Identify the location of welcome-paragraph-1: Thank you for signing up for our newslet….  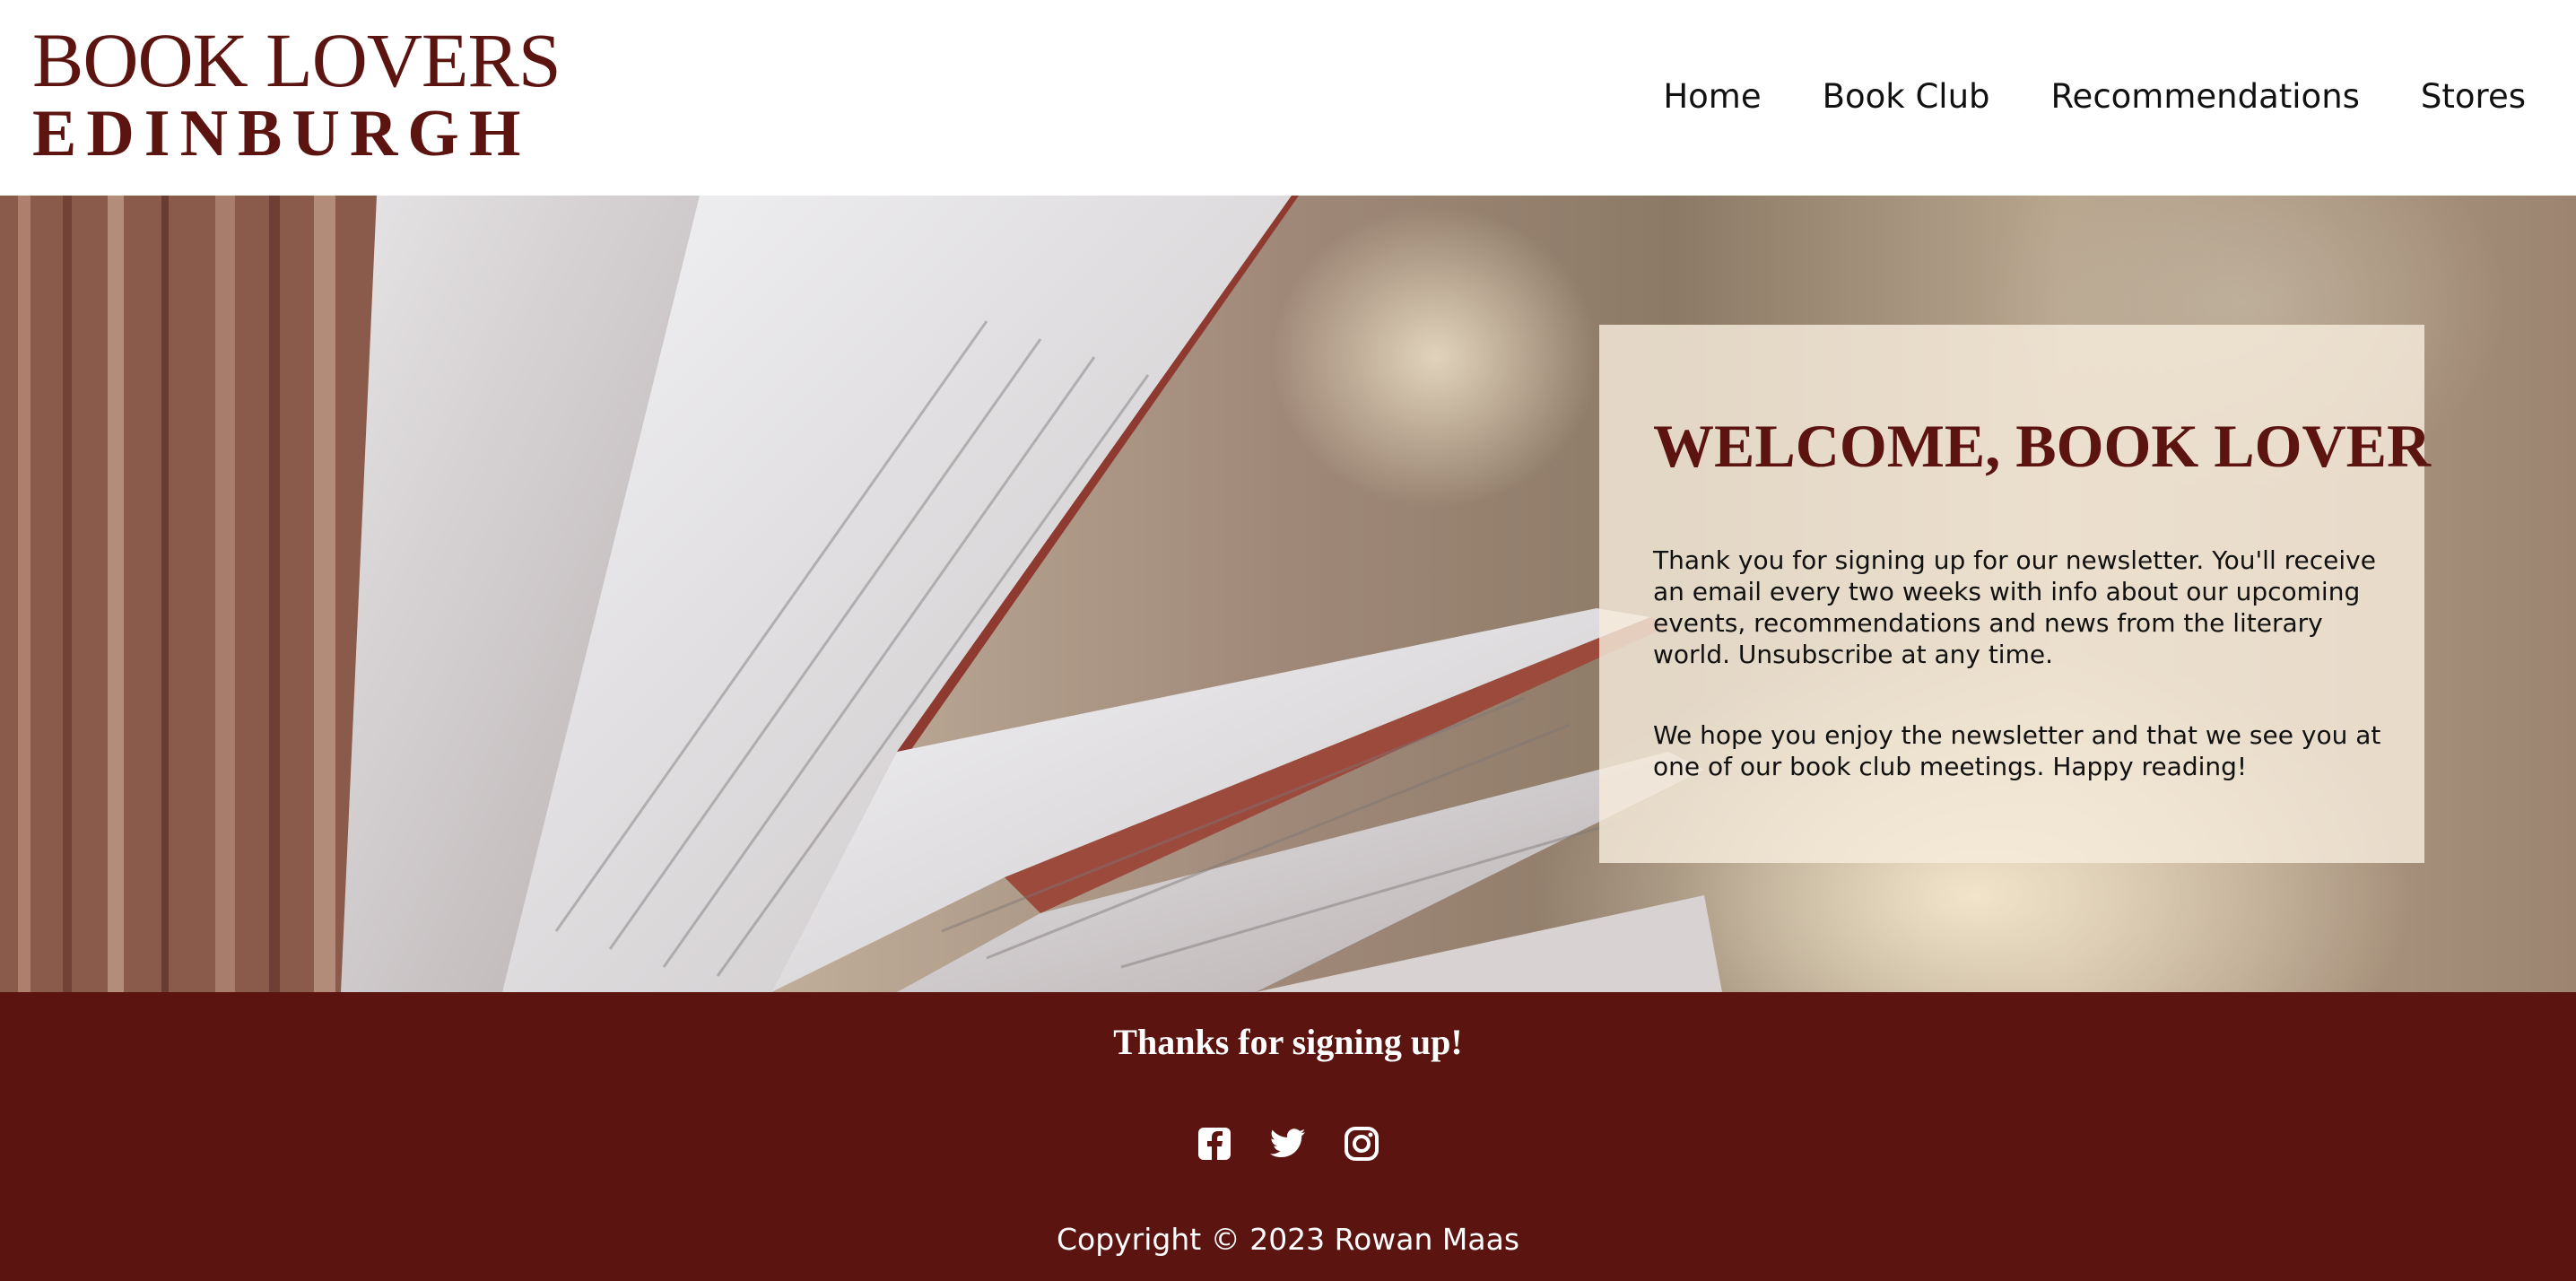
(2014, 607).